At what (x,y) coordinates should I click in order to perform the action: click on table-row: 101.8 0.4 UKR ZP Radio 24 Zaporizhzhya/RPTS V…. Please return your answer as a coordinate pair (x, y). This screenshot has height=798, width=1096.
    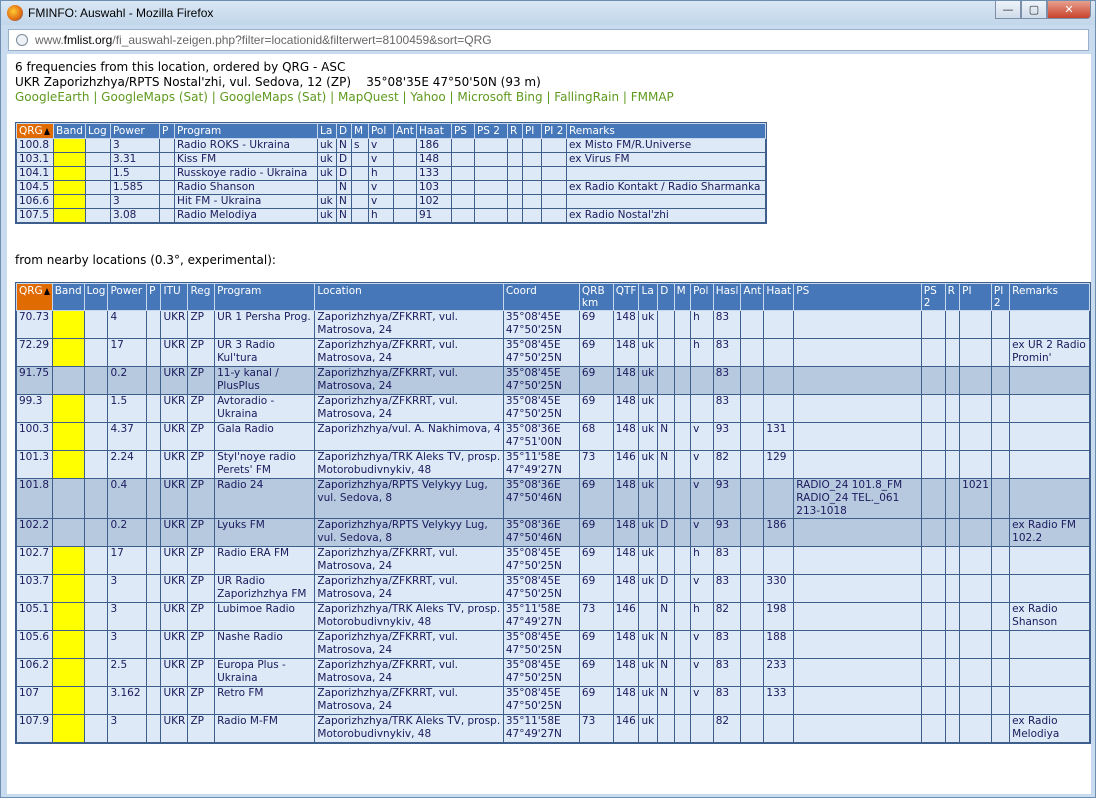
    Looking at the image, I should click on (553, 498).